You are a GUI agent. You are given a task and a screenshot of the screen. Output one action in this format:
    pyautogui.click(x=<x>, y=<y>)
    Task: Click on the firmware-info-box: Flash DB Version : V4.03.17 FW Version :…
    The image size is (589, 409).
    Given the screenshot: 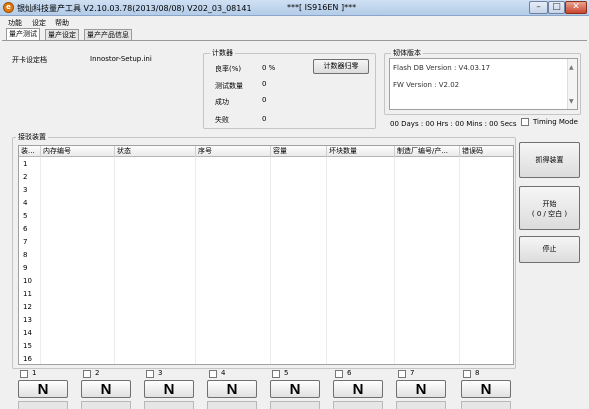 What is the action you would take?
    pyautogui.click(x=483, y=84)
    